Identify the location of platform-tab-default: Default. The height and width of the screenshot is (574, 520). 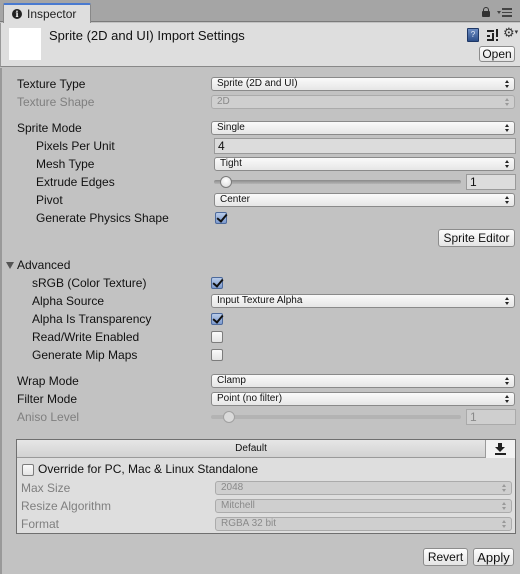
(251, 448).